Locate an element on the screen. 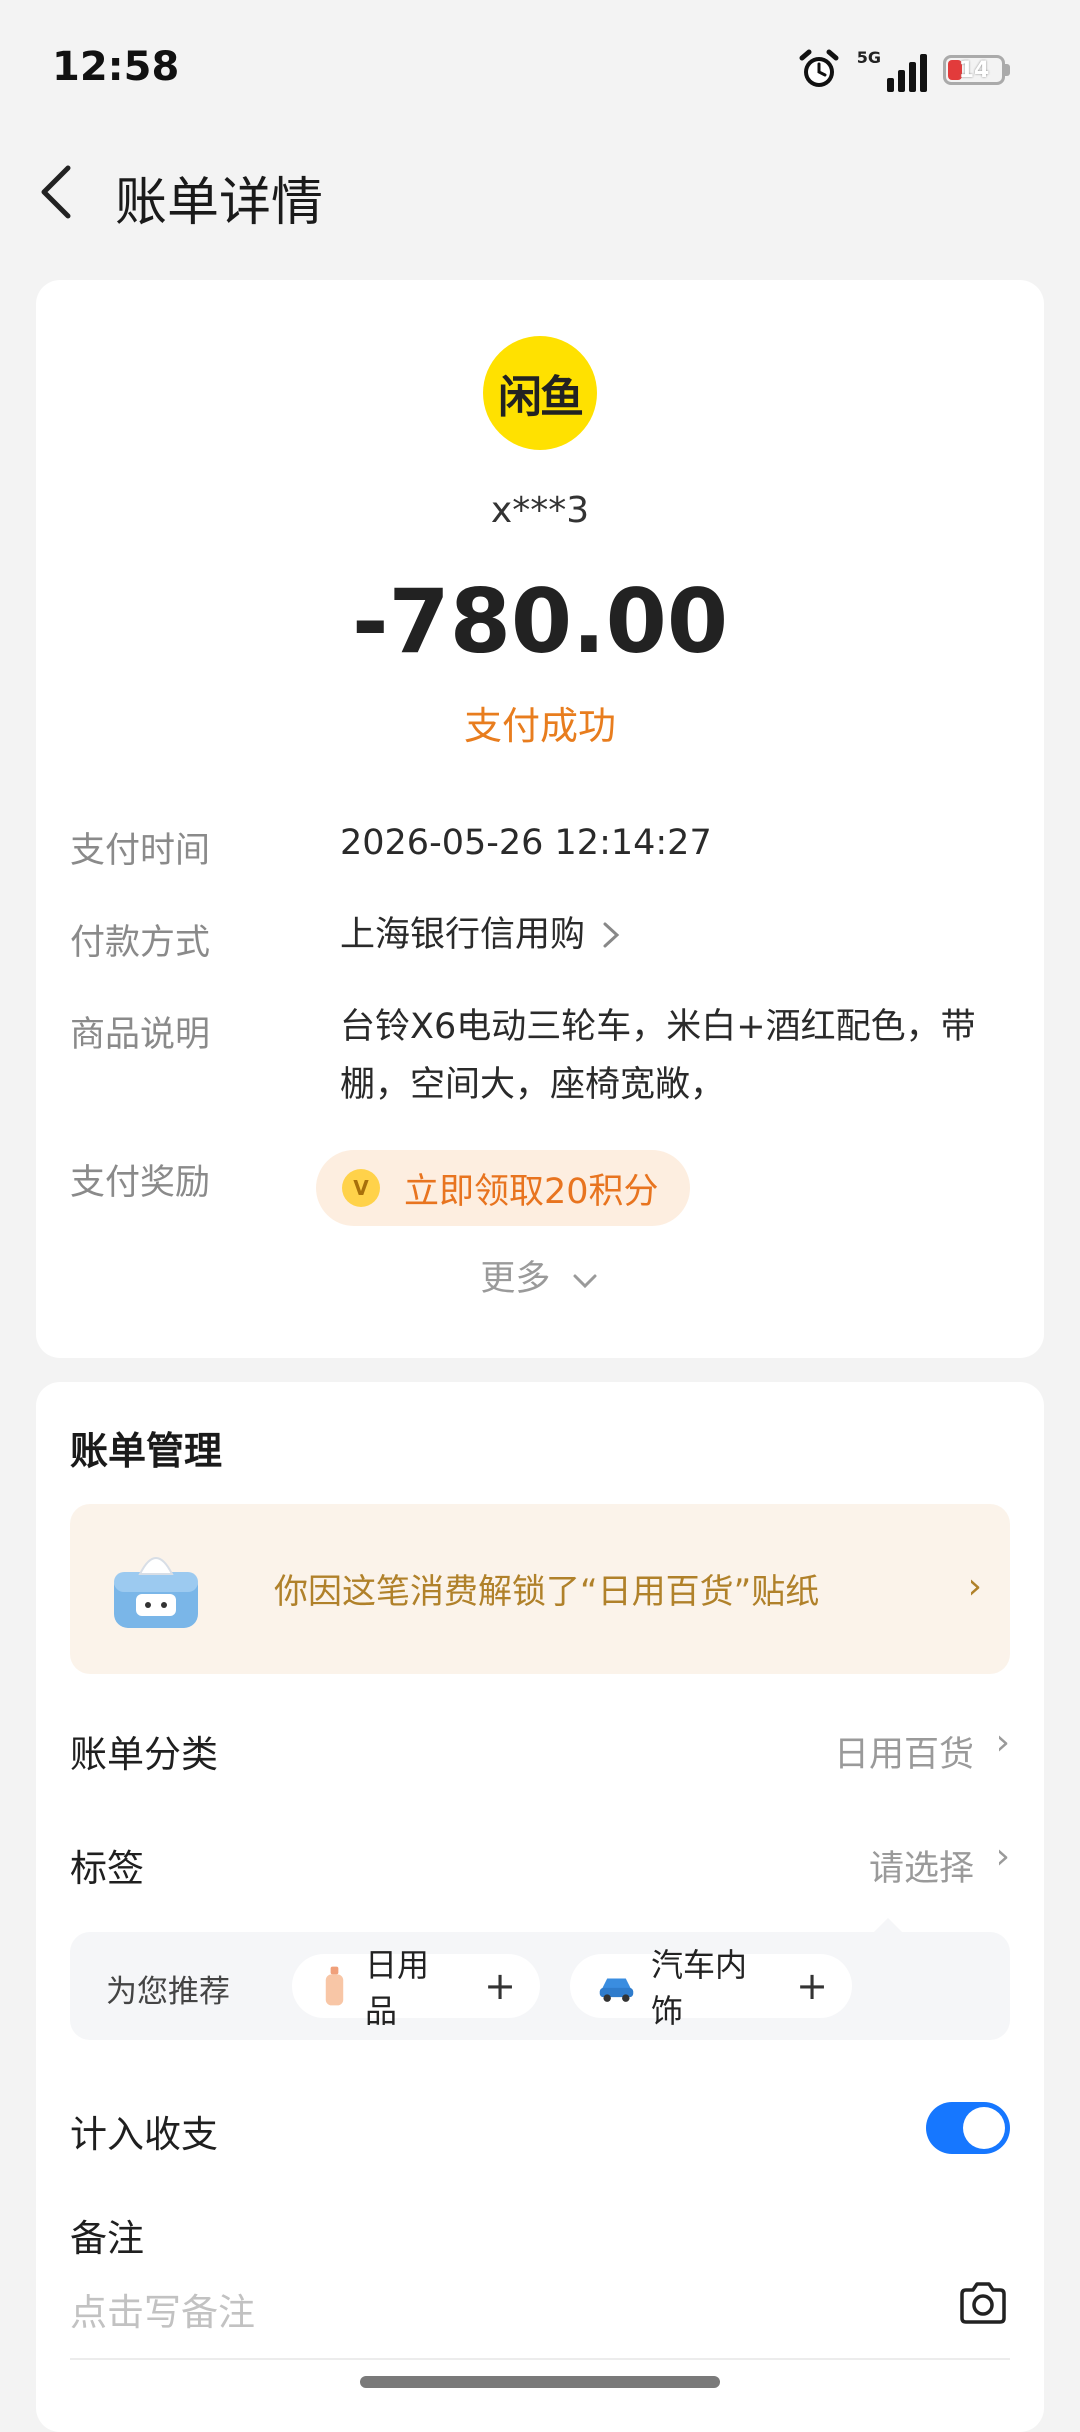 Image resolution: width=1080 pixels, height=2432 pixels. recommend-chip-daily: 日用品 + is located at coordinates (416, 1988).